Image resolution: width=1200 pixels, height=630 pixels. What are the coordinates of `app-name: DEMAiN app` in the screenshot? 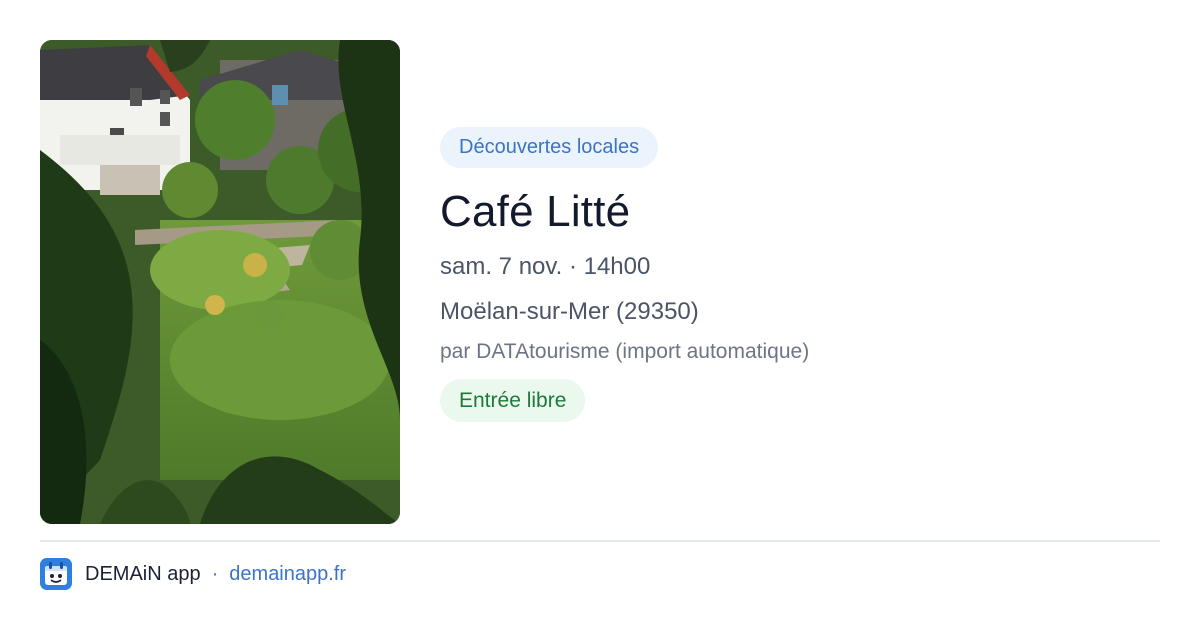 It's located at (143, 573).